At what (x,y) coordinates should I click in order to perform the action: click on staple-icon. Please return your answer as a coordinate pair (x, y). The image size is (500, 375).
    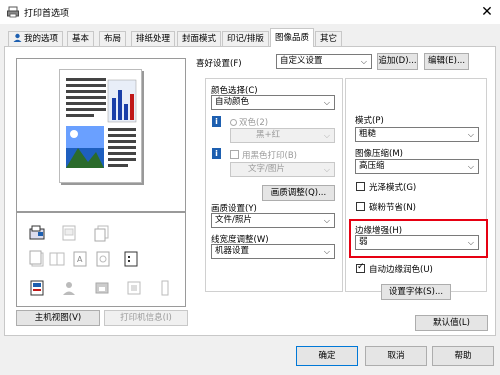
    Looking at the image, I should click on (36, 258).